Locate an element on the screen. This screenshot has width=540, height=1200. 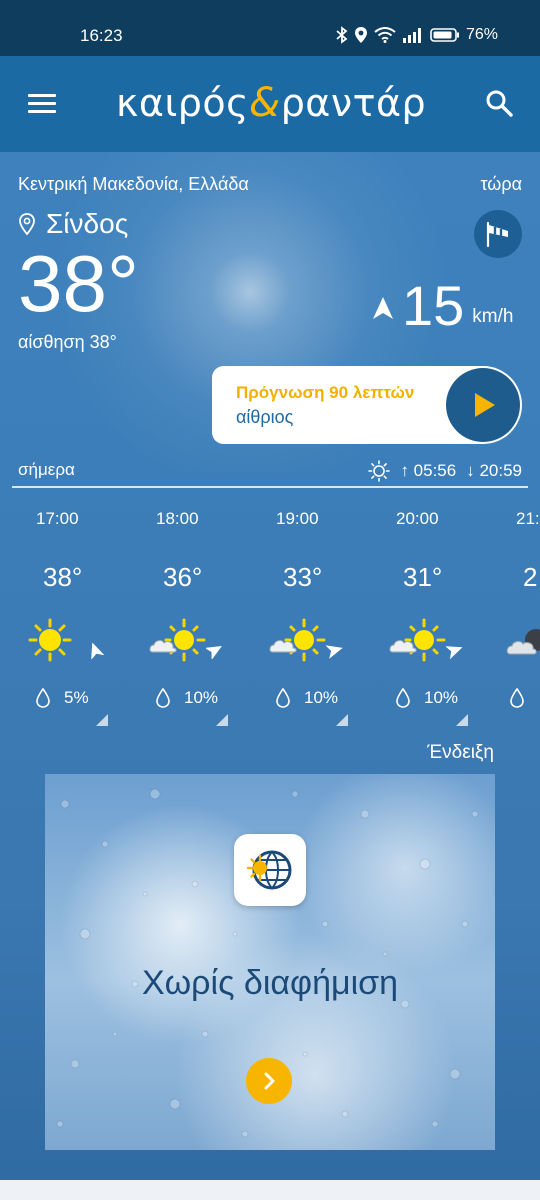
play-button is located at coordinates (483, 405).